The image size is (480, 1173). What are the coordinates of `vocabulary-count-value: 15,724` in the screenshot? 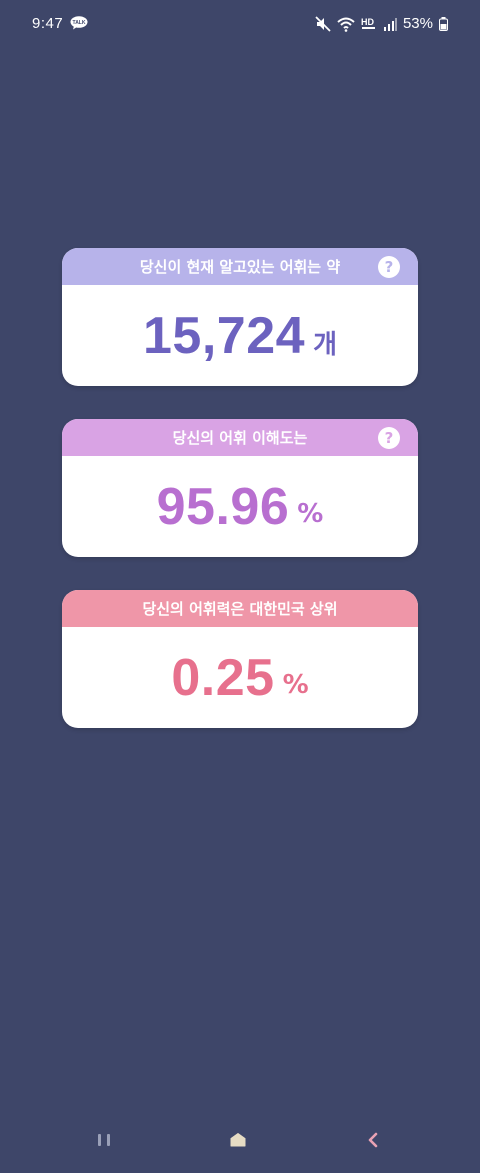 It's located at (224, 335).